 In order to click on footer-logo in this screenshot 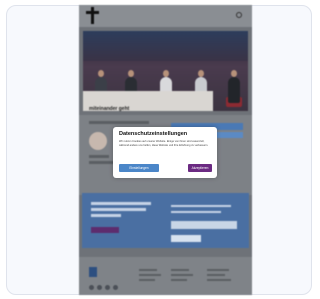, I will do `click(93, 272)`.